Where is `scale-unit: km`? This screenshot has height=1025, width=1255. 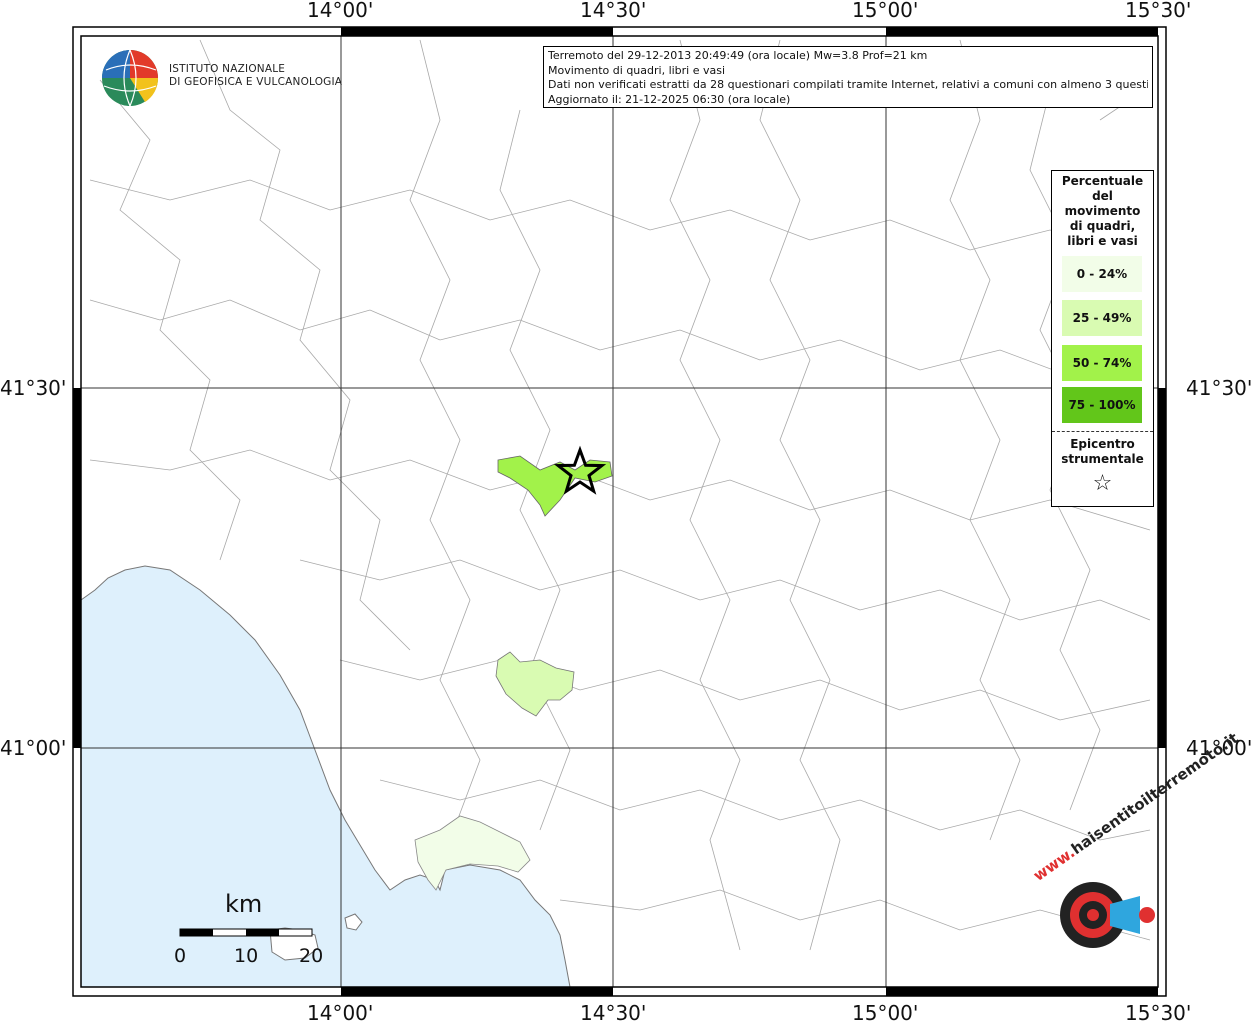
scale-unit: km is located at coordinates (244, 904).